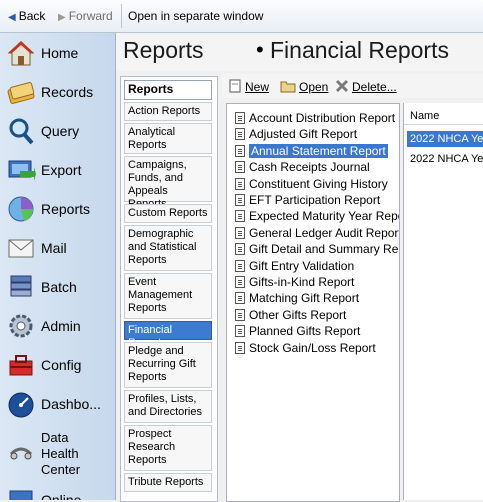 The height and width of the screenshot is (502, 483). I want to click on records-icon, so click(21, 93).